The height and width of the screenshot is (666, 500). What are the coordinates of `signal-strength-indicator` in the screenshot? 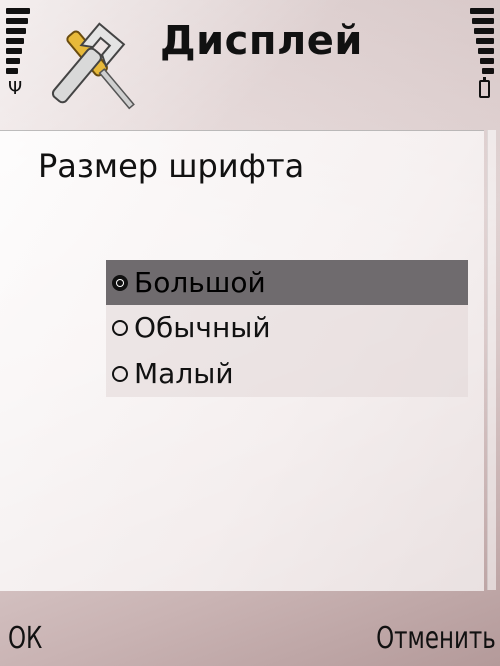 It's located at (18, 43).